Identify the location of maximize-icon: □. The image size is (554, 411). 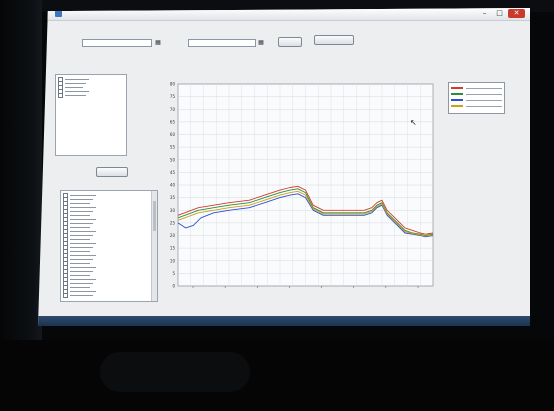
(499, 13).